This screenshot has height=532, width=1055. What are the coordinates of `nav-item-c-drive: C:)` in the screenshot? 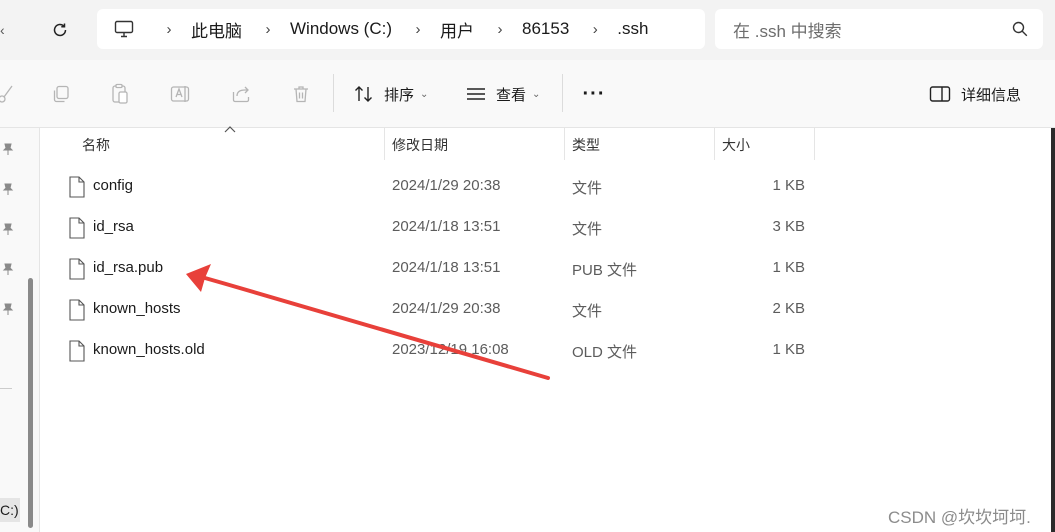 It's located at (10, 510).